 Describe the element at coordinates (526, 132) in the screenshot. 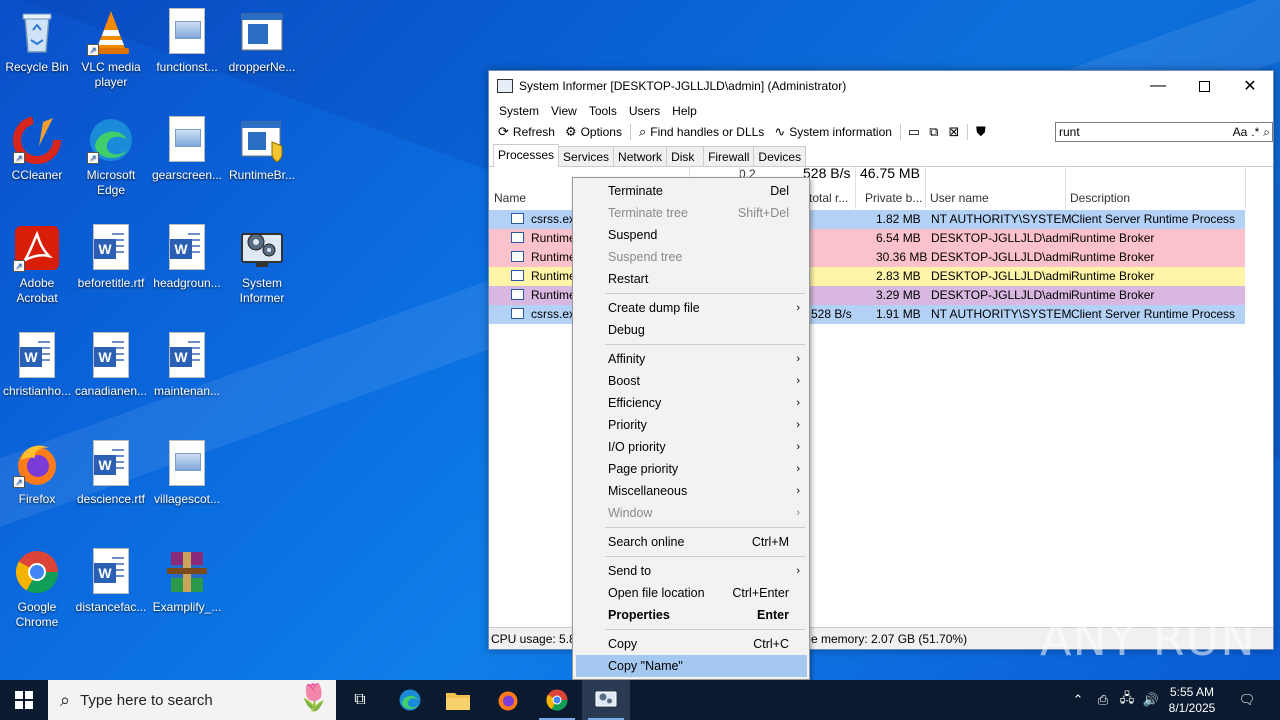

I see `refresh-button: ⟳ Refresh` at that location.